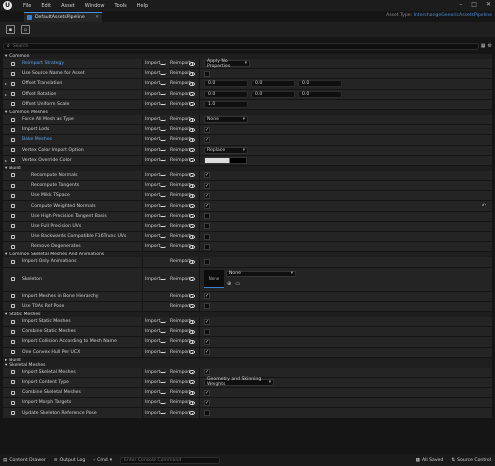  Describe the element at coordinates (239, 382) in the screenshot. I see `property-dropdown: Geometry and Skinning Weights` at that location.